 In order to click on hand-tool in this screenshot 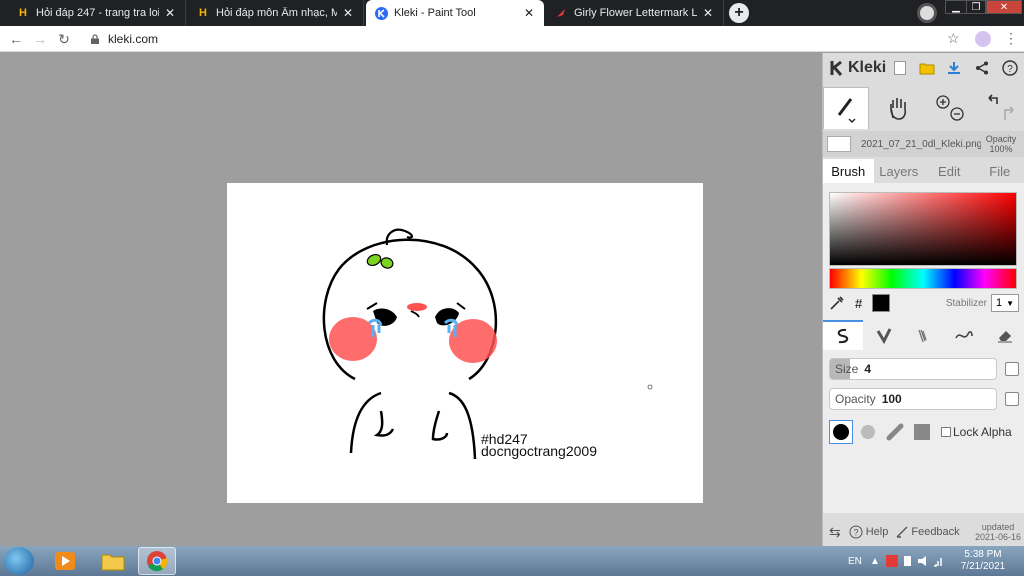, I will do `click(898, 108)`.